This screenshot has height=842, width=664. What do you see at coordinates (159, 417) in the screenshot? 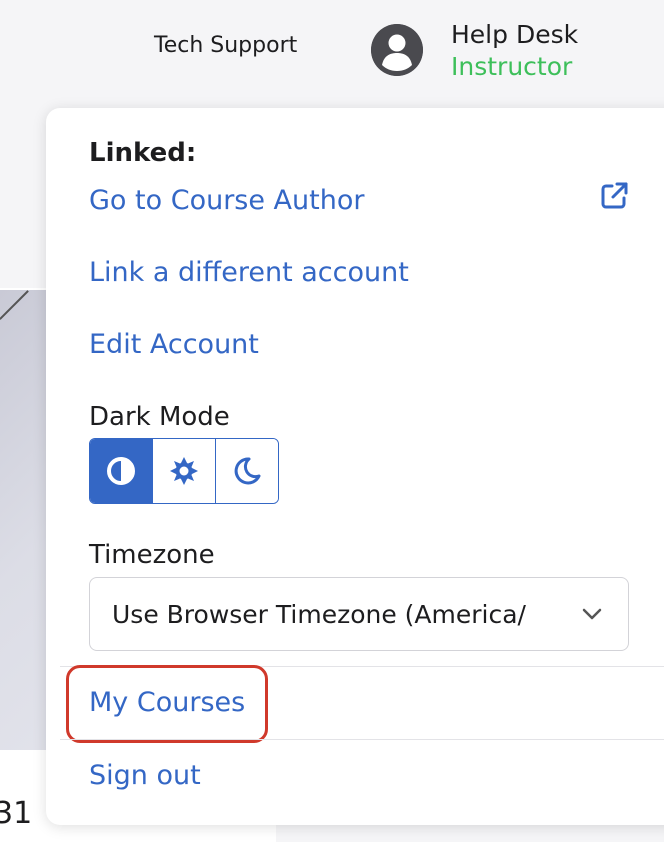
I see `dark-mode-label: Dark Mode` at bounding box center [159, 417].